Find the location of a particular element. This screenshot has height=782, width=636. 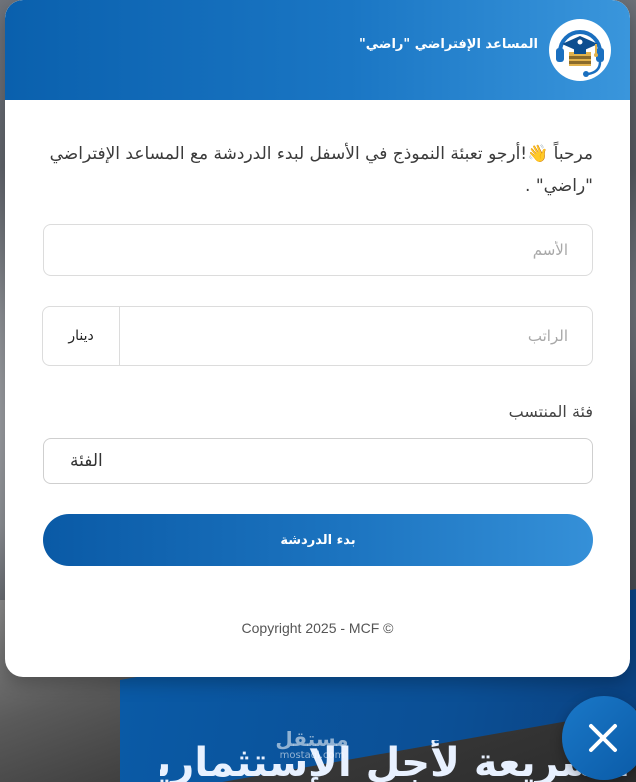

category-label: فئة المنتسب is located at coordinates (550, 411).